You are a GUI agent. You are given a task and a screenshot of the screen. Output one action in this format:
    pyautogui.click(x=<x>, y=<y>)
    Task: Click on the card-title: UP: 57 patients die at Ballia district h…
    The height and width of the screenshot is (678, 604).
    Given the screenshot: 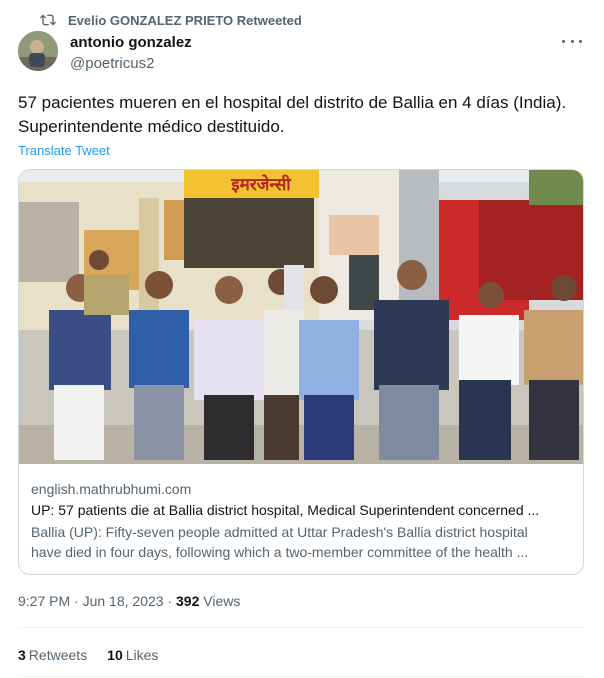 What is the action you would take?
    pyautogui.click(x=302, y=510)
    